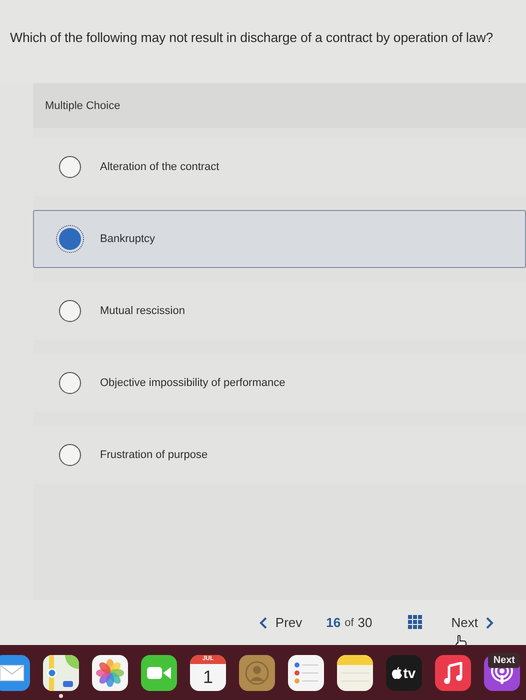 The width and height of the screenshot is (526, 700). I want to click on chevron-left-icon, so click(263, 622).